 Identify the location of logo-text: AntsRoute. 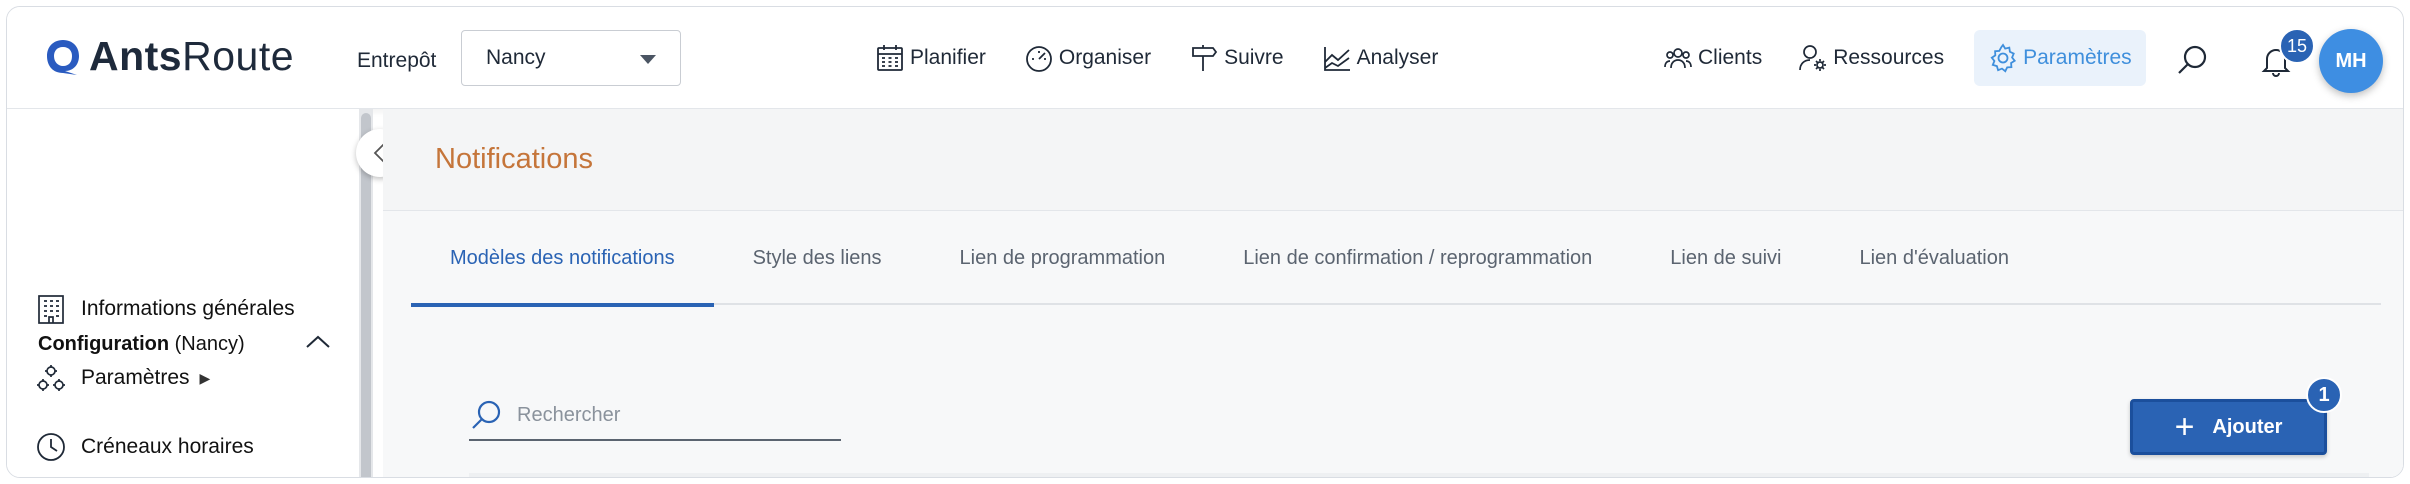
(192, 56).